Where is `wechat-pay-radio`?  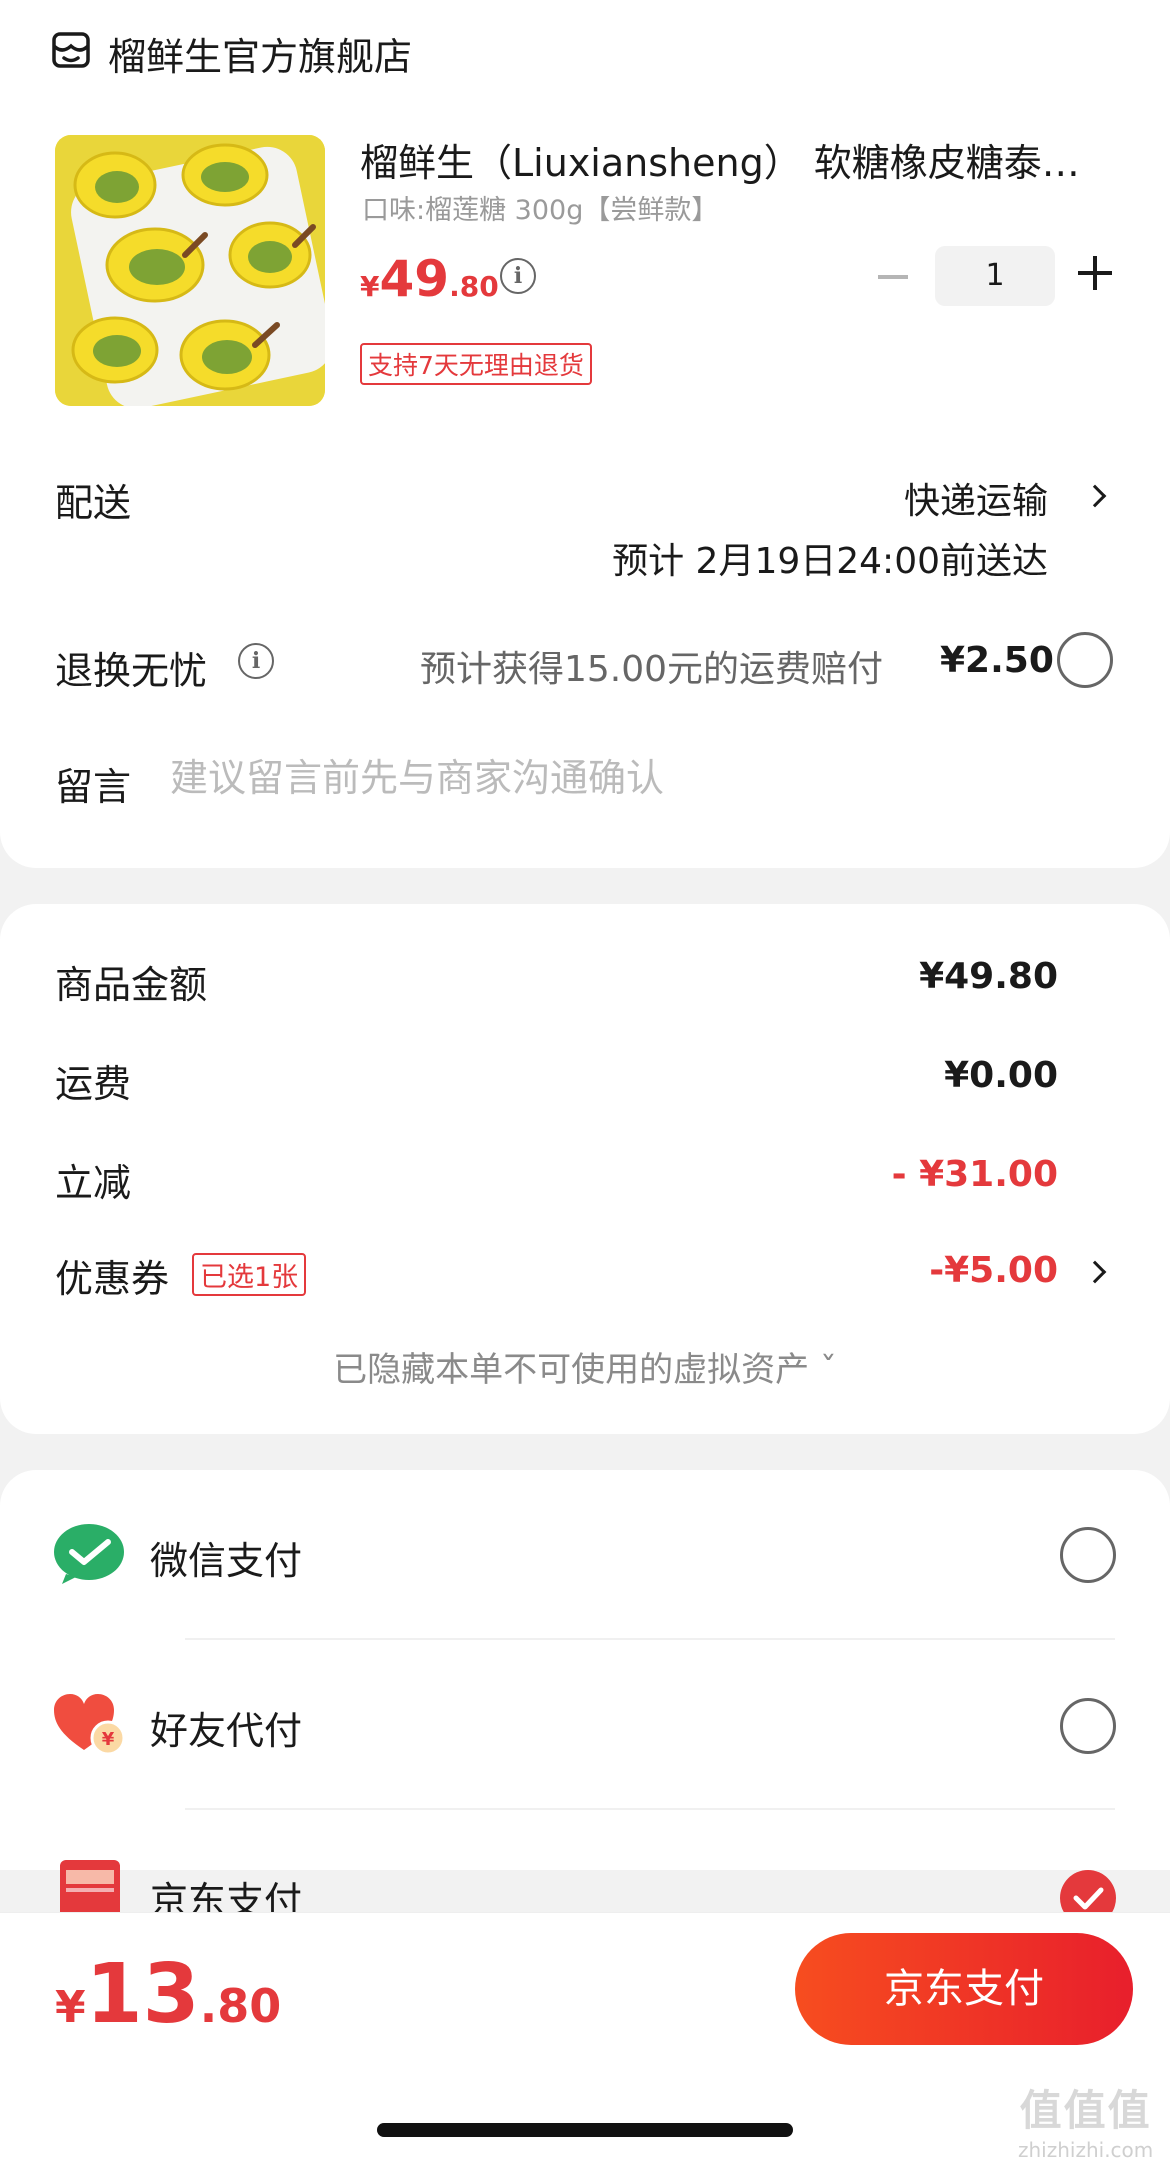 wechat-pay-radio is located at coordinates (1088, 1555).